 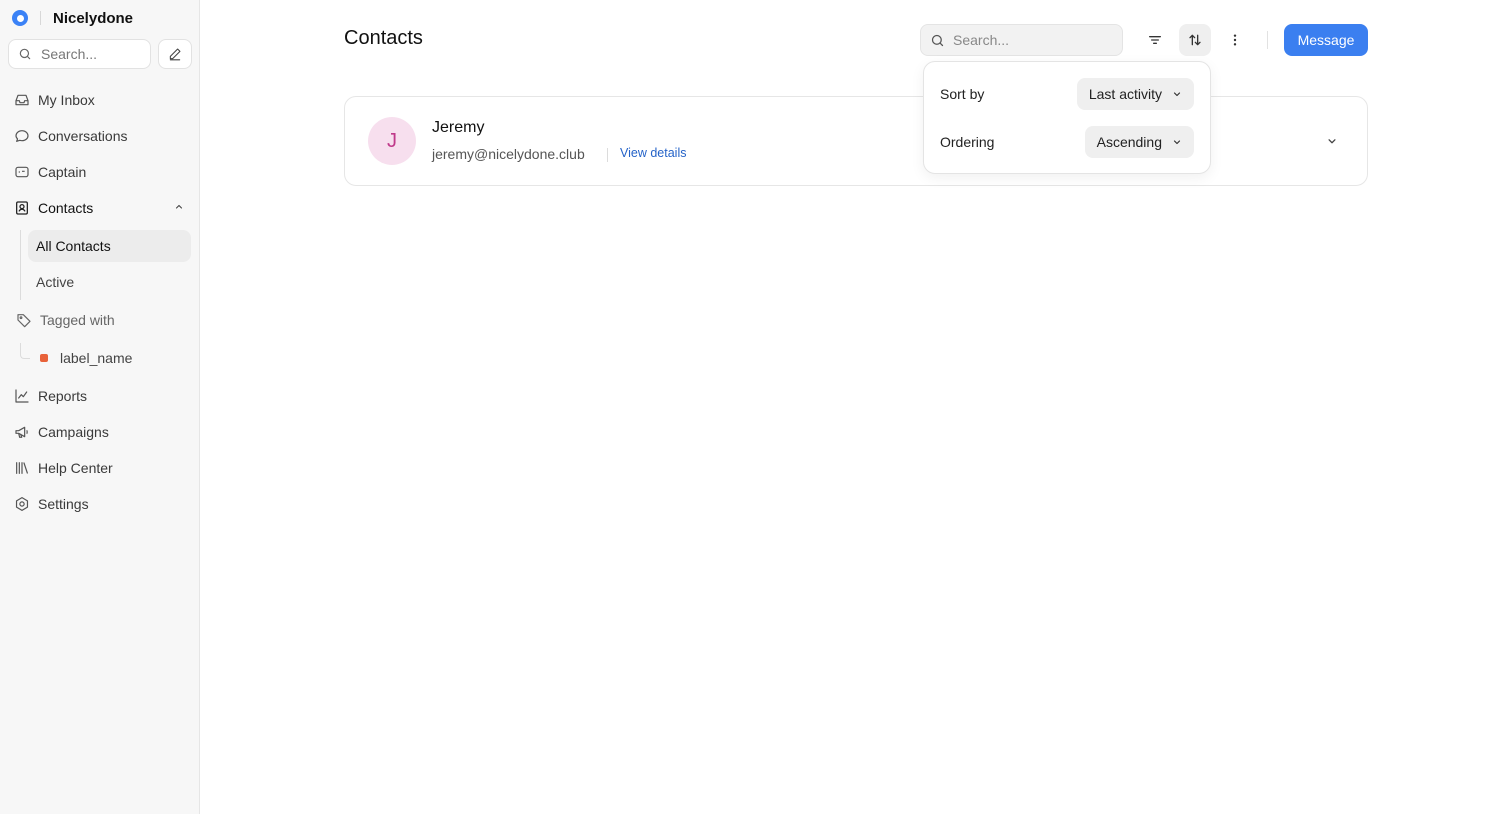 What do you see at coordinates (55, 282) in the screenshot?
I see `sidebar-item-label: Active` at bounding box center [55, 282].